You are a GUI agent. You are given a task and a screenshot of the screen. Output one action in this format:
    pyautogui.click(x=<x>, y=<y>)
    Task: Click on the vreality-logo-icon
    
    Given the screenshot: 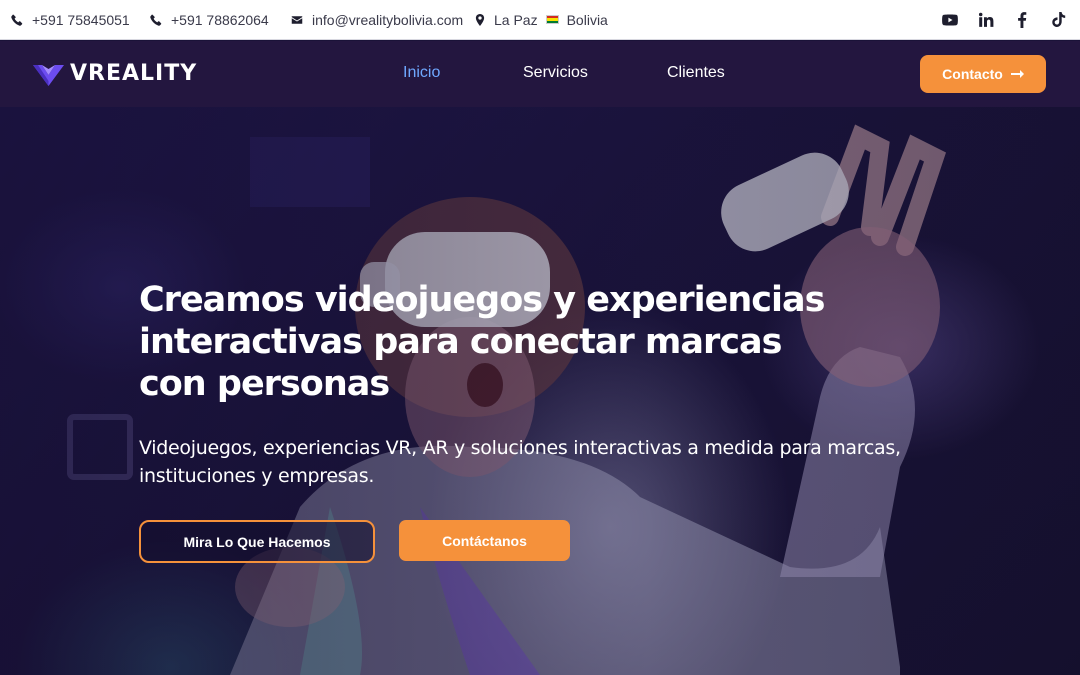 What is the action you would take?
    pyautogui.click(x=48, y=75)
    